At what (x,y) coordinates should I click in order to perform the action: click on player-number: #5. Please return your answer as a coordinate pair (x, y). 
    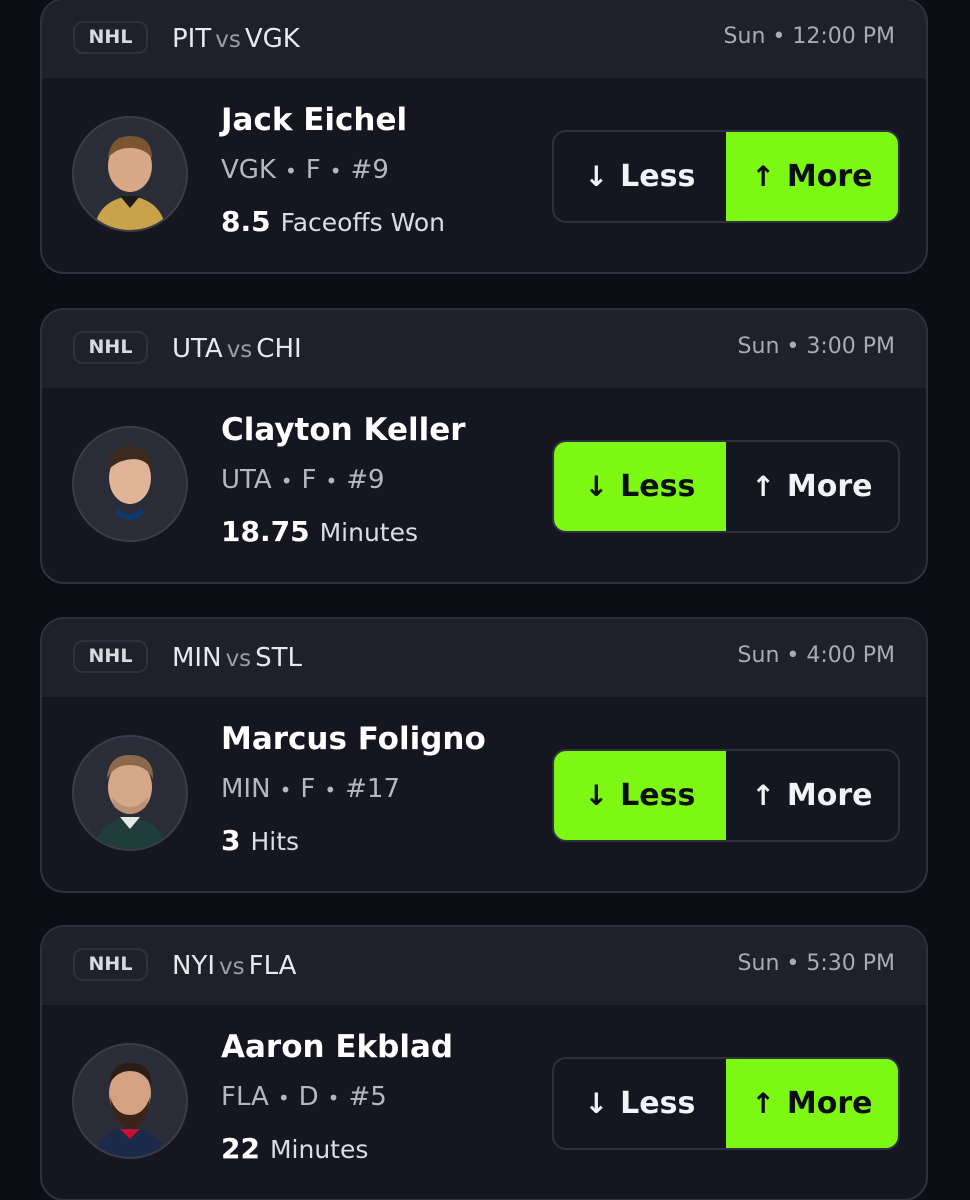
    Looking at the image, I should click on (367, 1097).